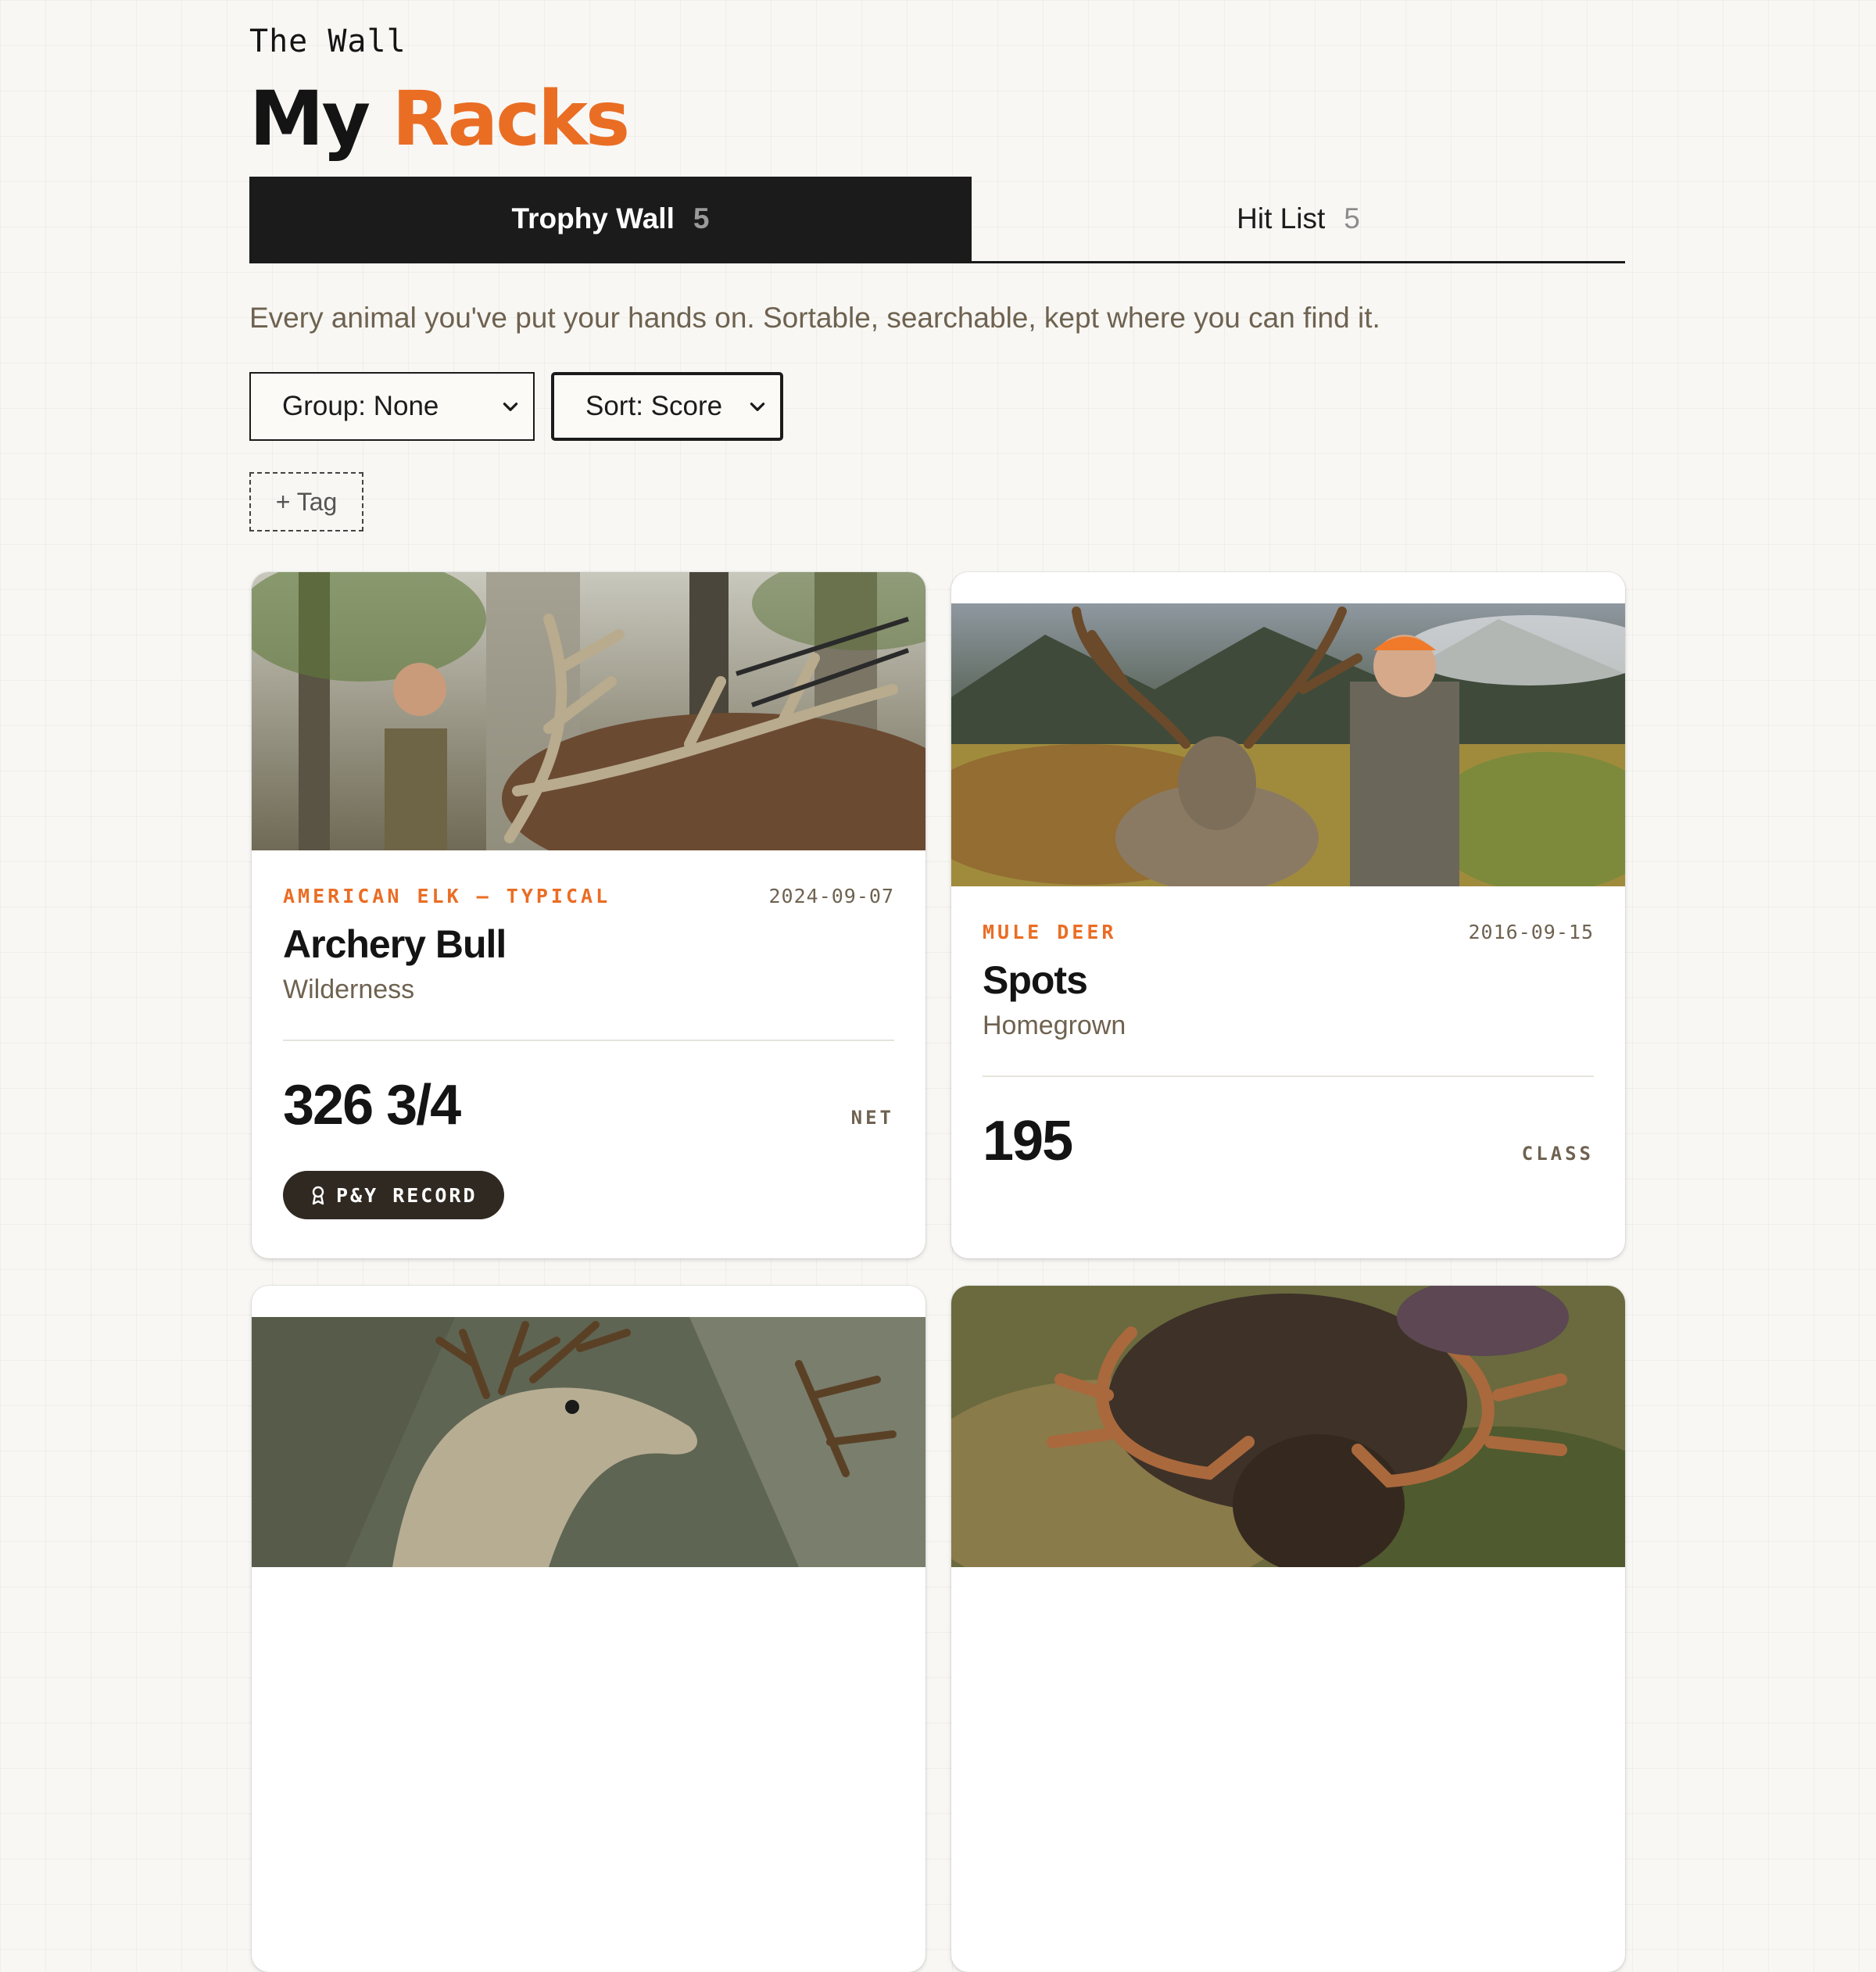 Image resolution: width=1876 pixels, height=1972 pixels. I want to click on add-tag-button: + Tag, so click(306, 502).